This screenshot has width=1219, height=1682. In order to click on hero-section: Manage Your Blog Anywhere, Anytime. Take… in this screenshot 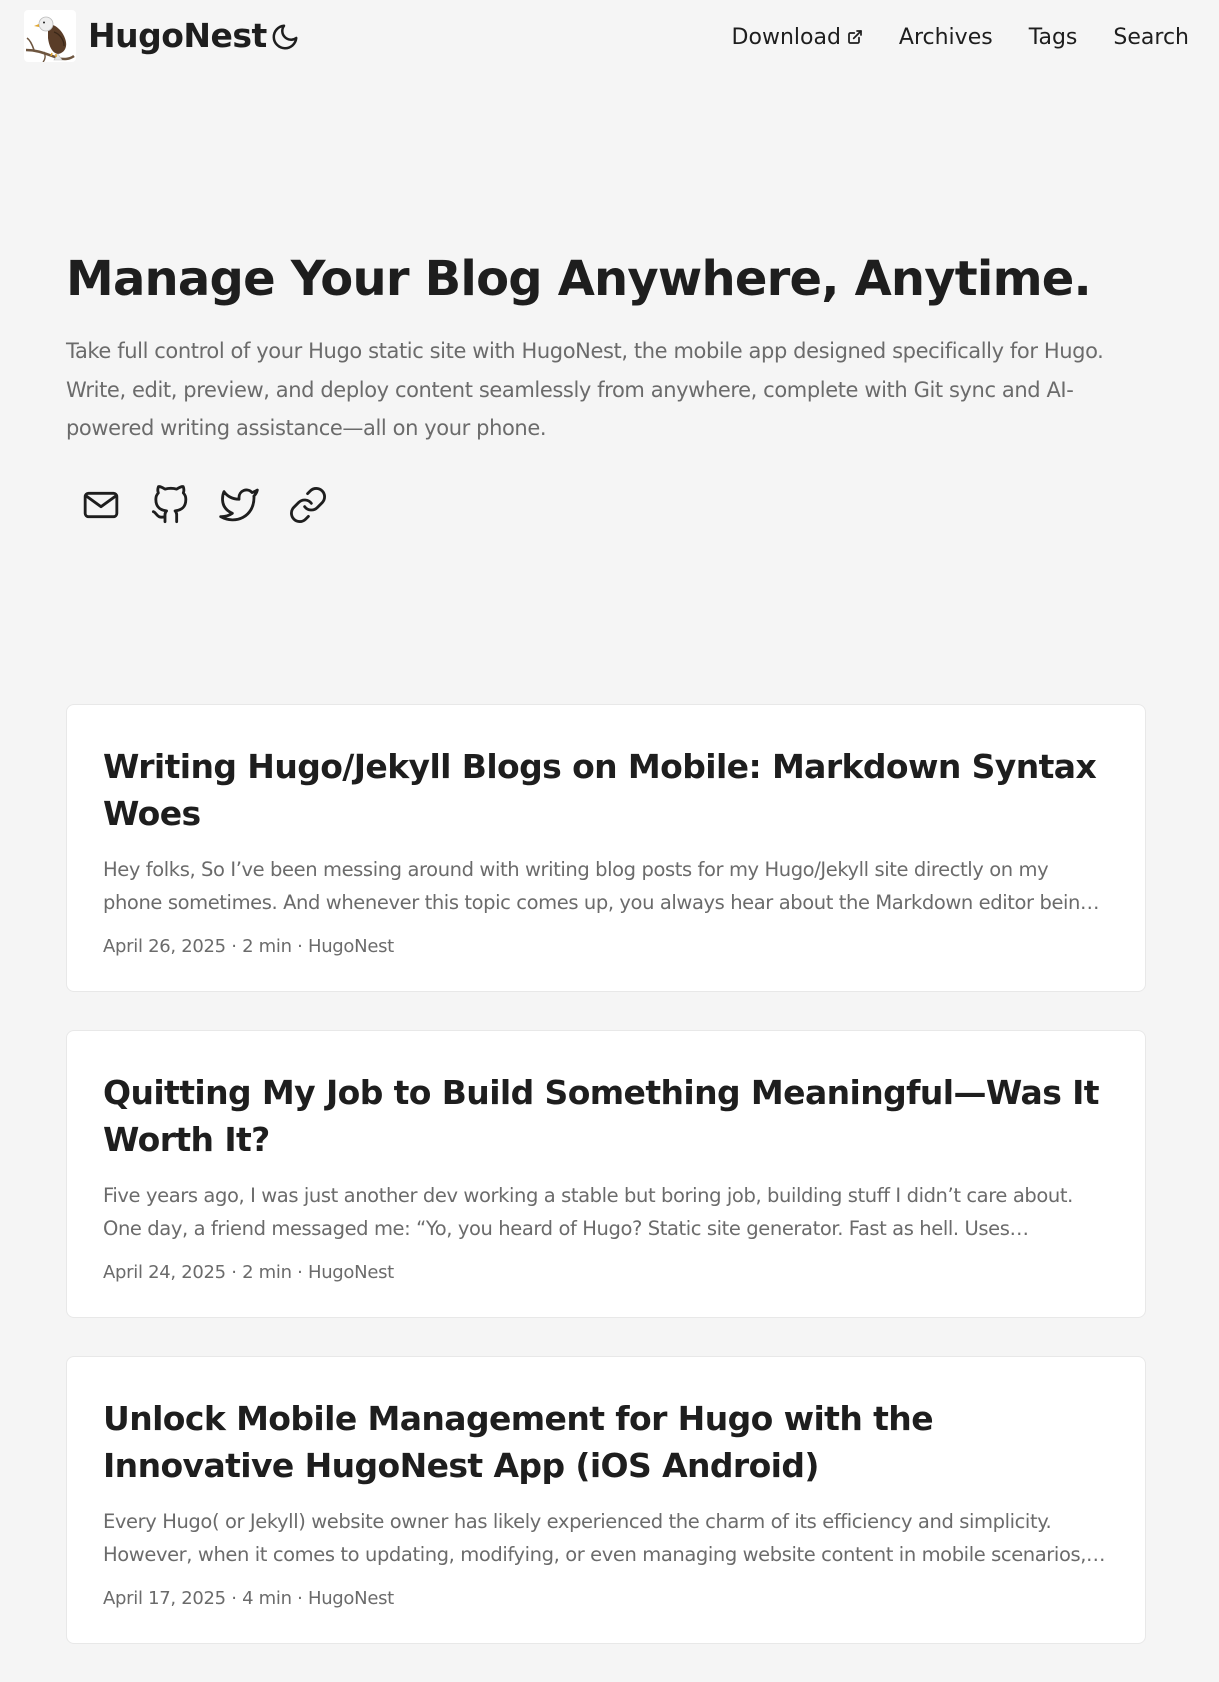, I will do `click(611, 346)`.